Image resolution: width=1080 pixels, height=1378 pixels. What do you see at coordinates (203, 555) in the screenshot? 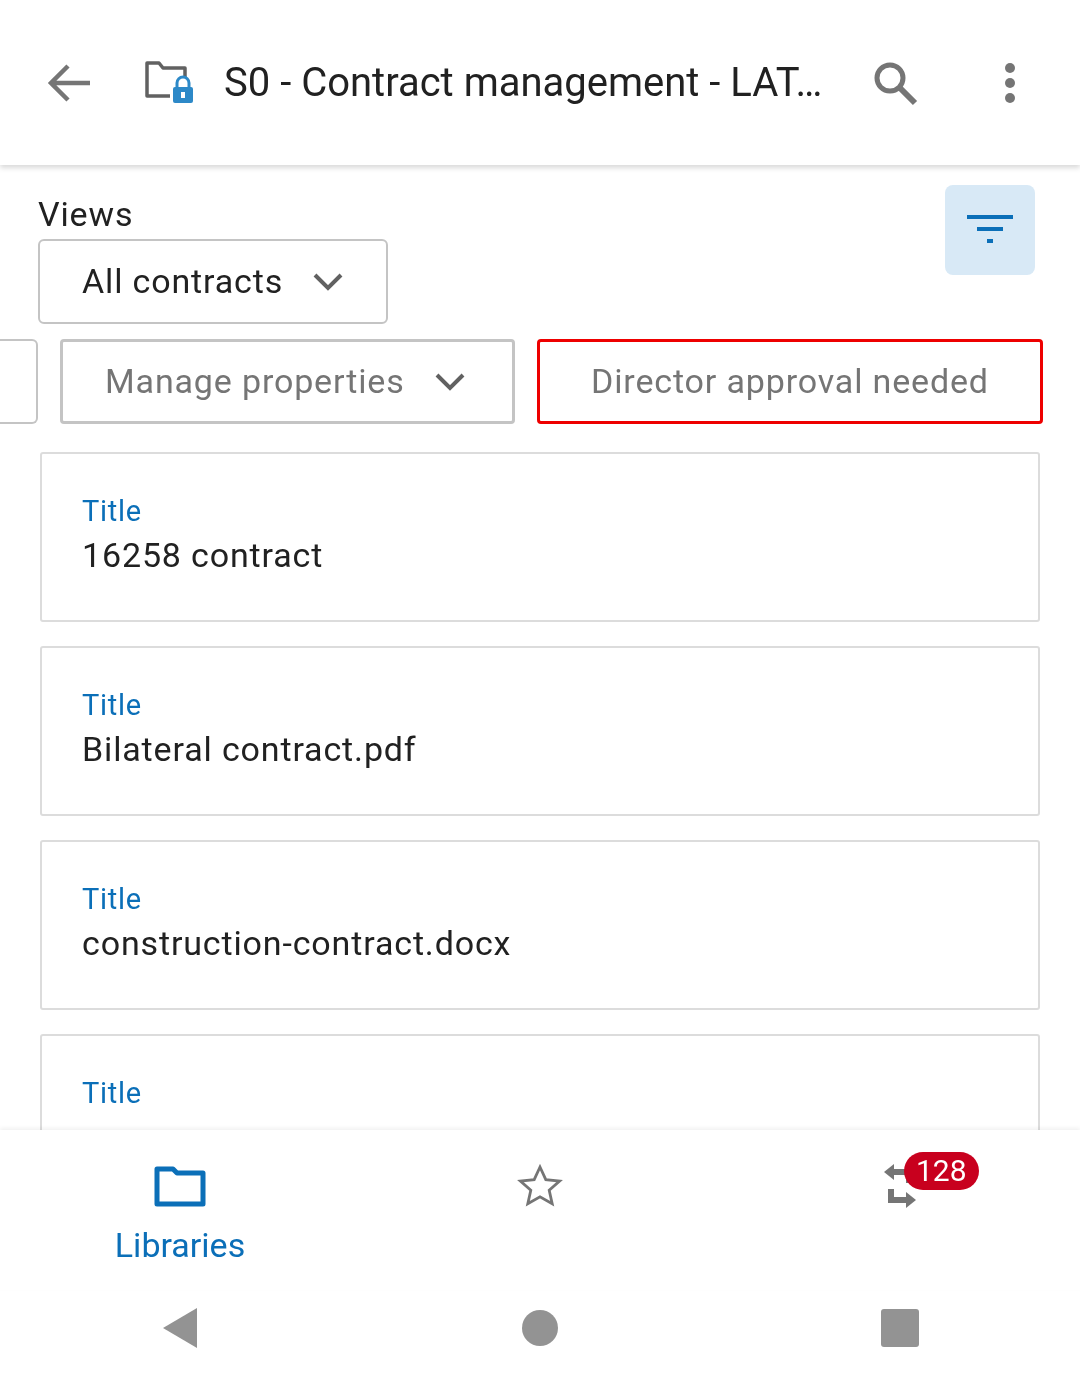
I see `field-value: 16258 contract` at bounding box center [203, 555].